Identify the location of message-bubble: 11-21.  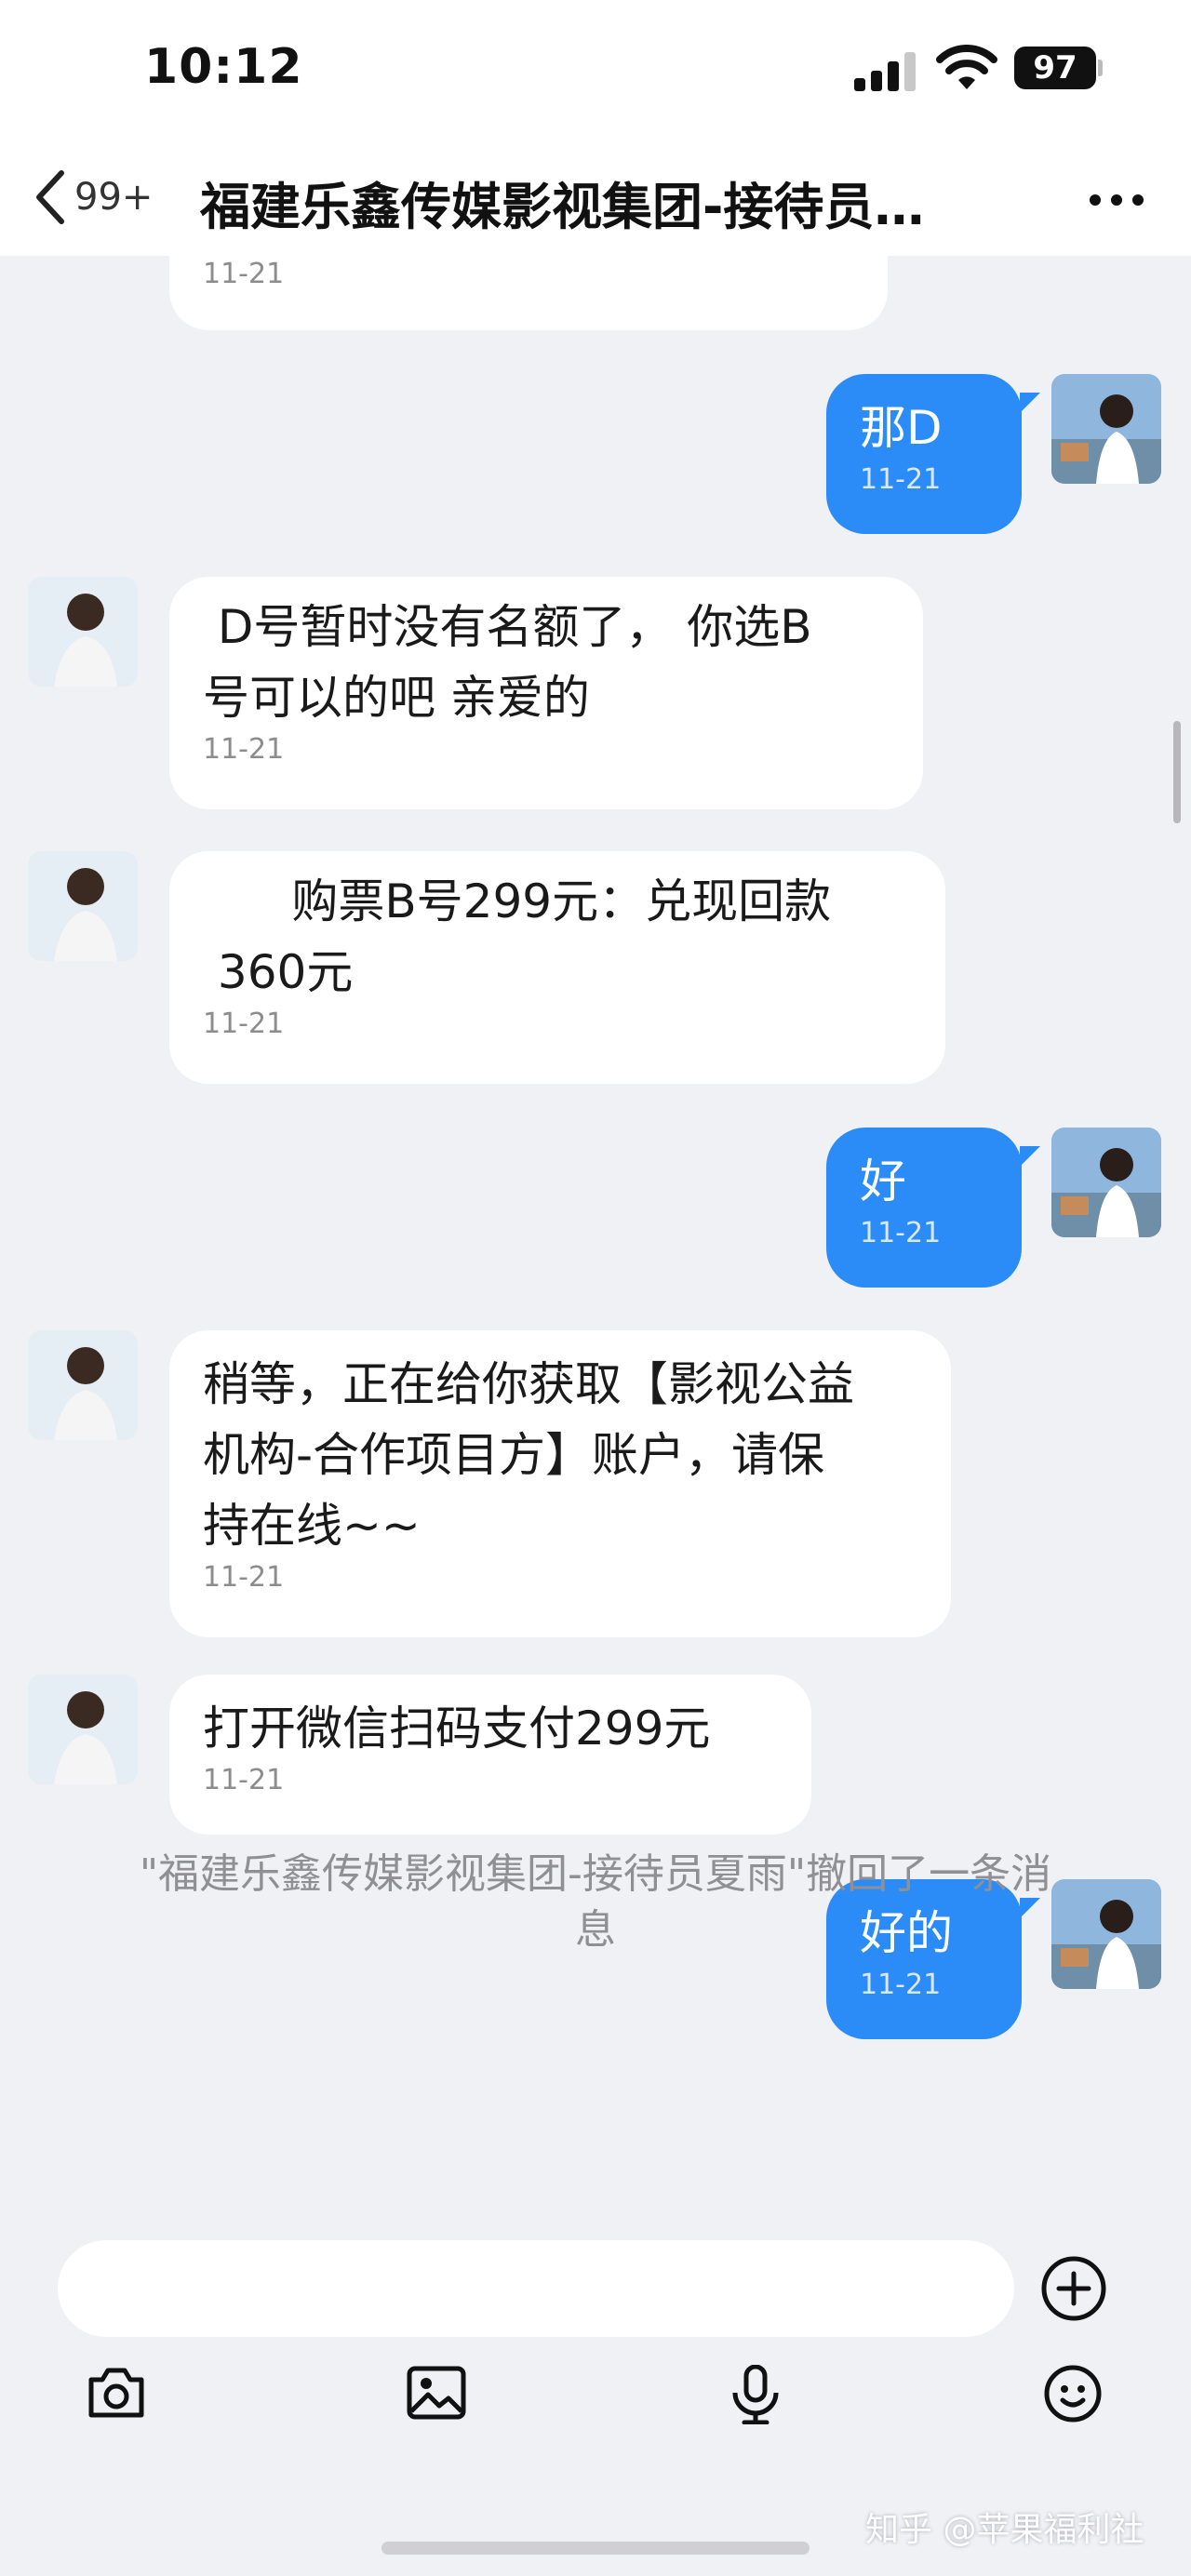
(528, 293).